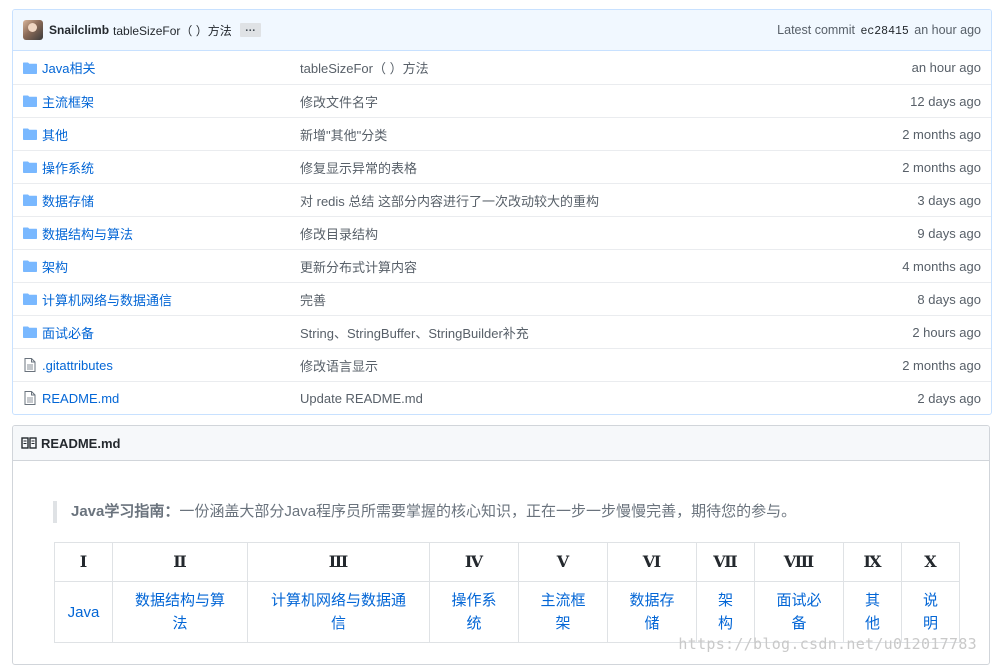 The height and width of the screenshot is (665, 992). What do you see at coordinates (171, 200) in the screenshot?
I see `file-name-link: 数据存储` at bounding box center [171, 200].